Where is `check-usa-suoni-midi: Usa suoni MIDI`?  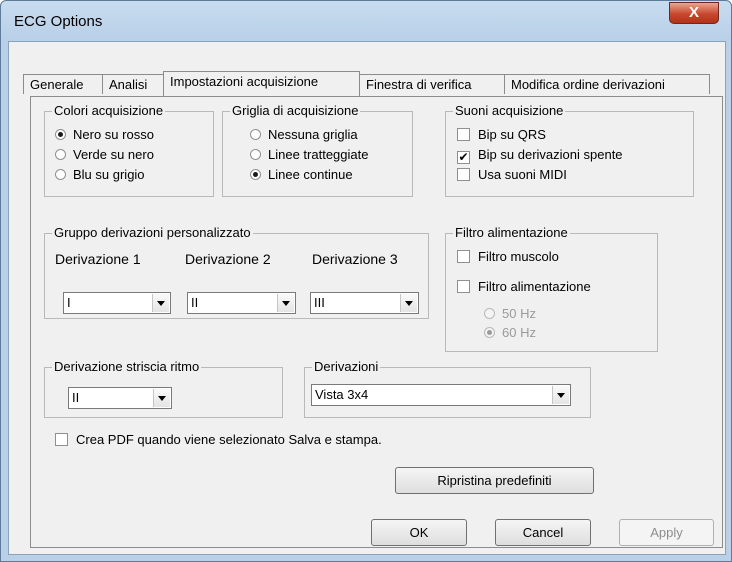
check-usa-suoni-midi: Usa suoni MIDI is located at coordinates (512, 174).